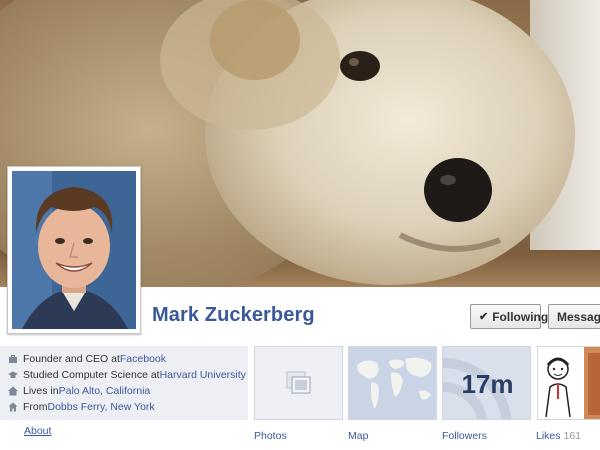  What do you see at coordinates (520, 316) in the screenshot?
I see `following-label: Following` at bounding box center [520, 316].